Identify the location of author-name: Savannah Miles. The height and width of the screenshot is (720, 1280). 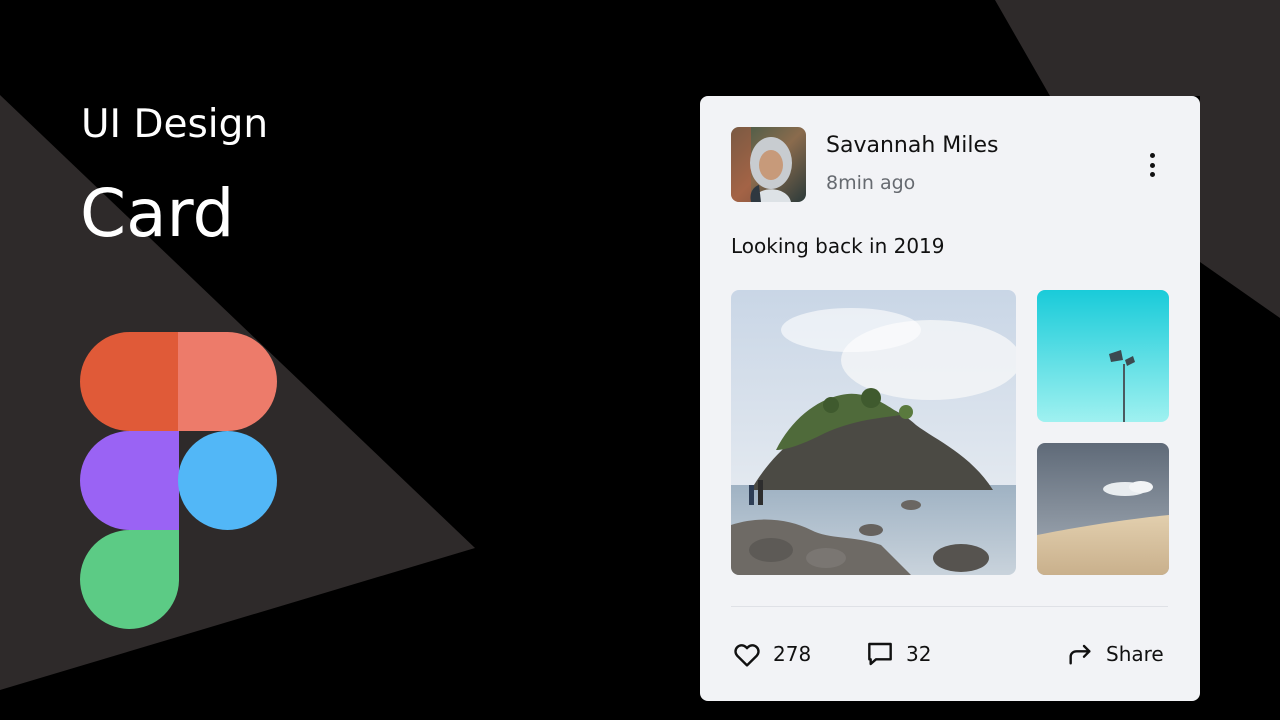
(912, 146).